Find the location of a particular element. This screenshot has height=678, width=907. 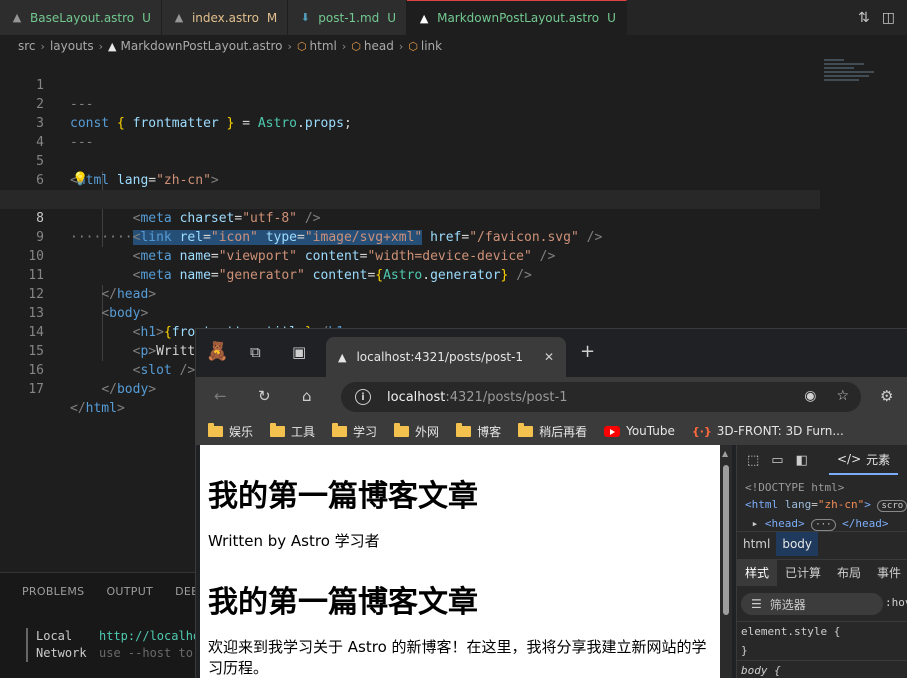

breadcrumb-link: link is located at coordinates (431, 46).